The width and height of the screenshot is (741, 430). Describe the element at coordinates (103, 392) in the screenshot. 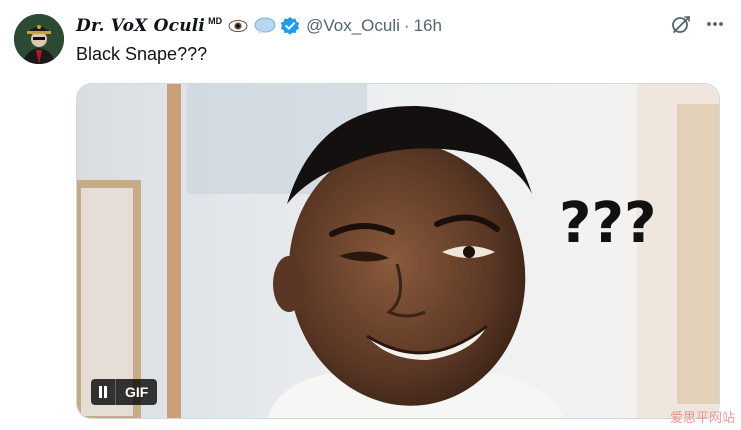

I see `pause-icon` at that location.